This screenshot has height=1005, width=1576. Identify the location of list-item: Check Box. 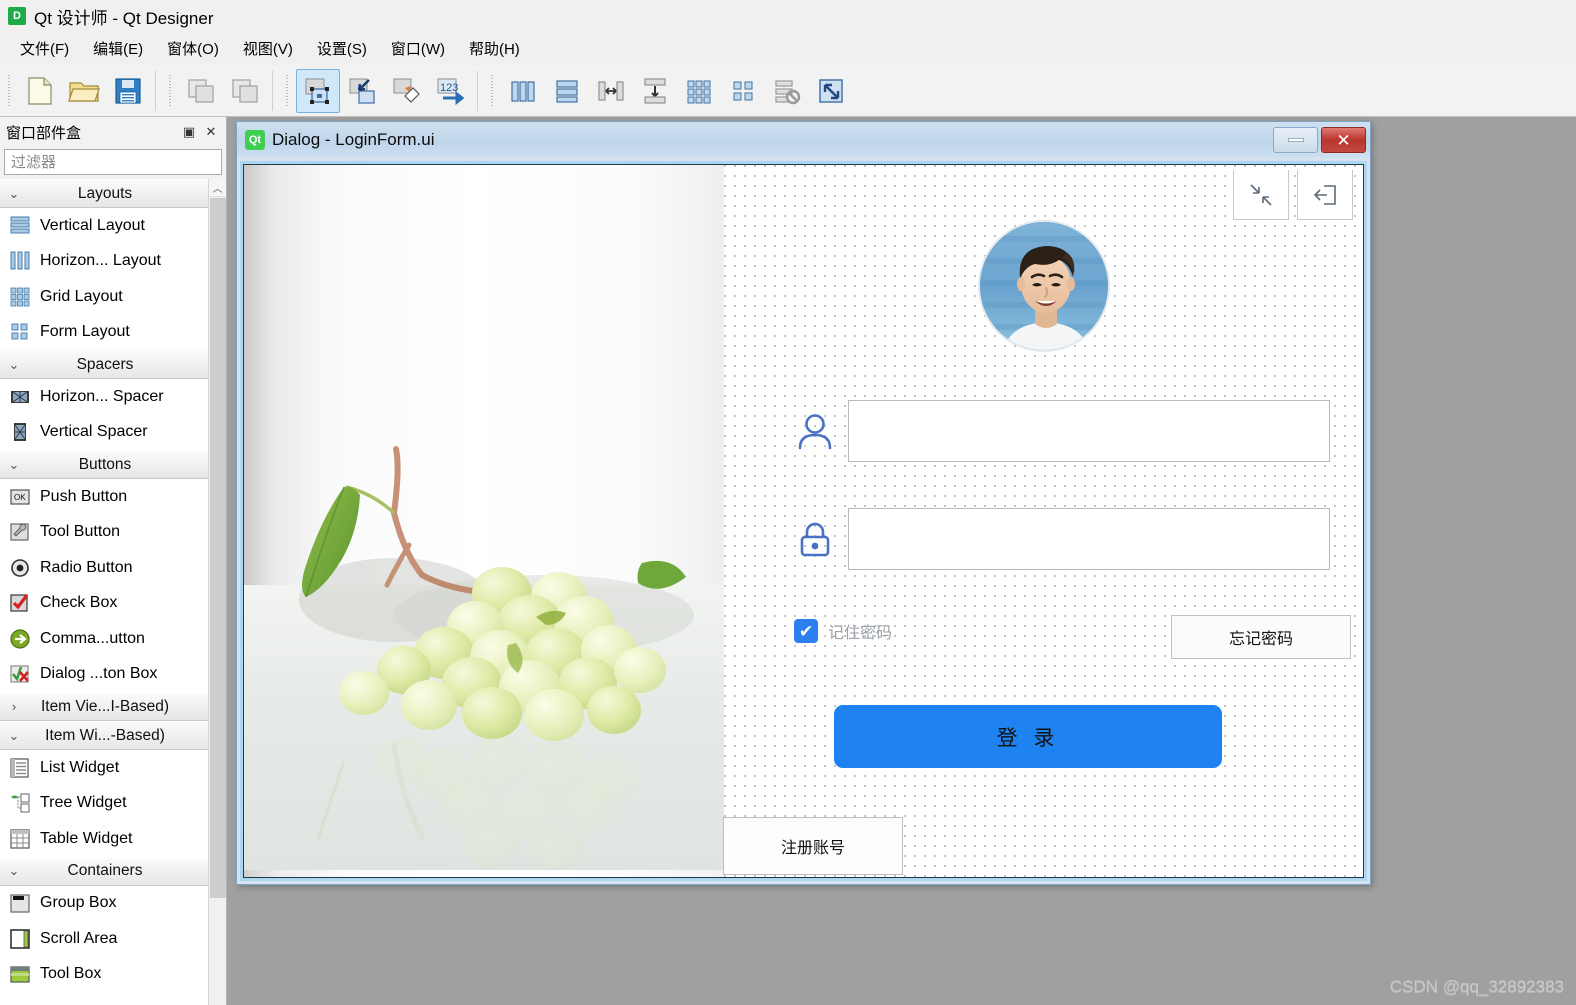
(104, 603).